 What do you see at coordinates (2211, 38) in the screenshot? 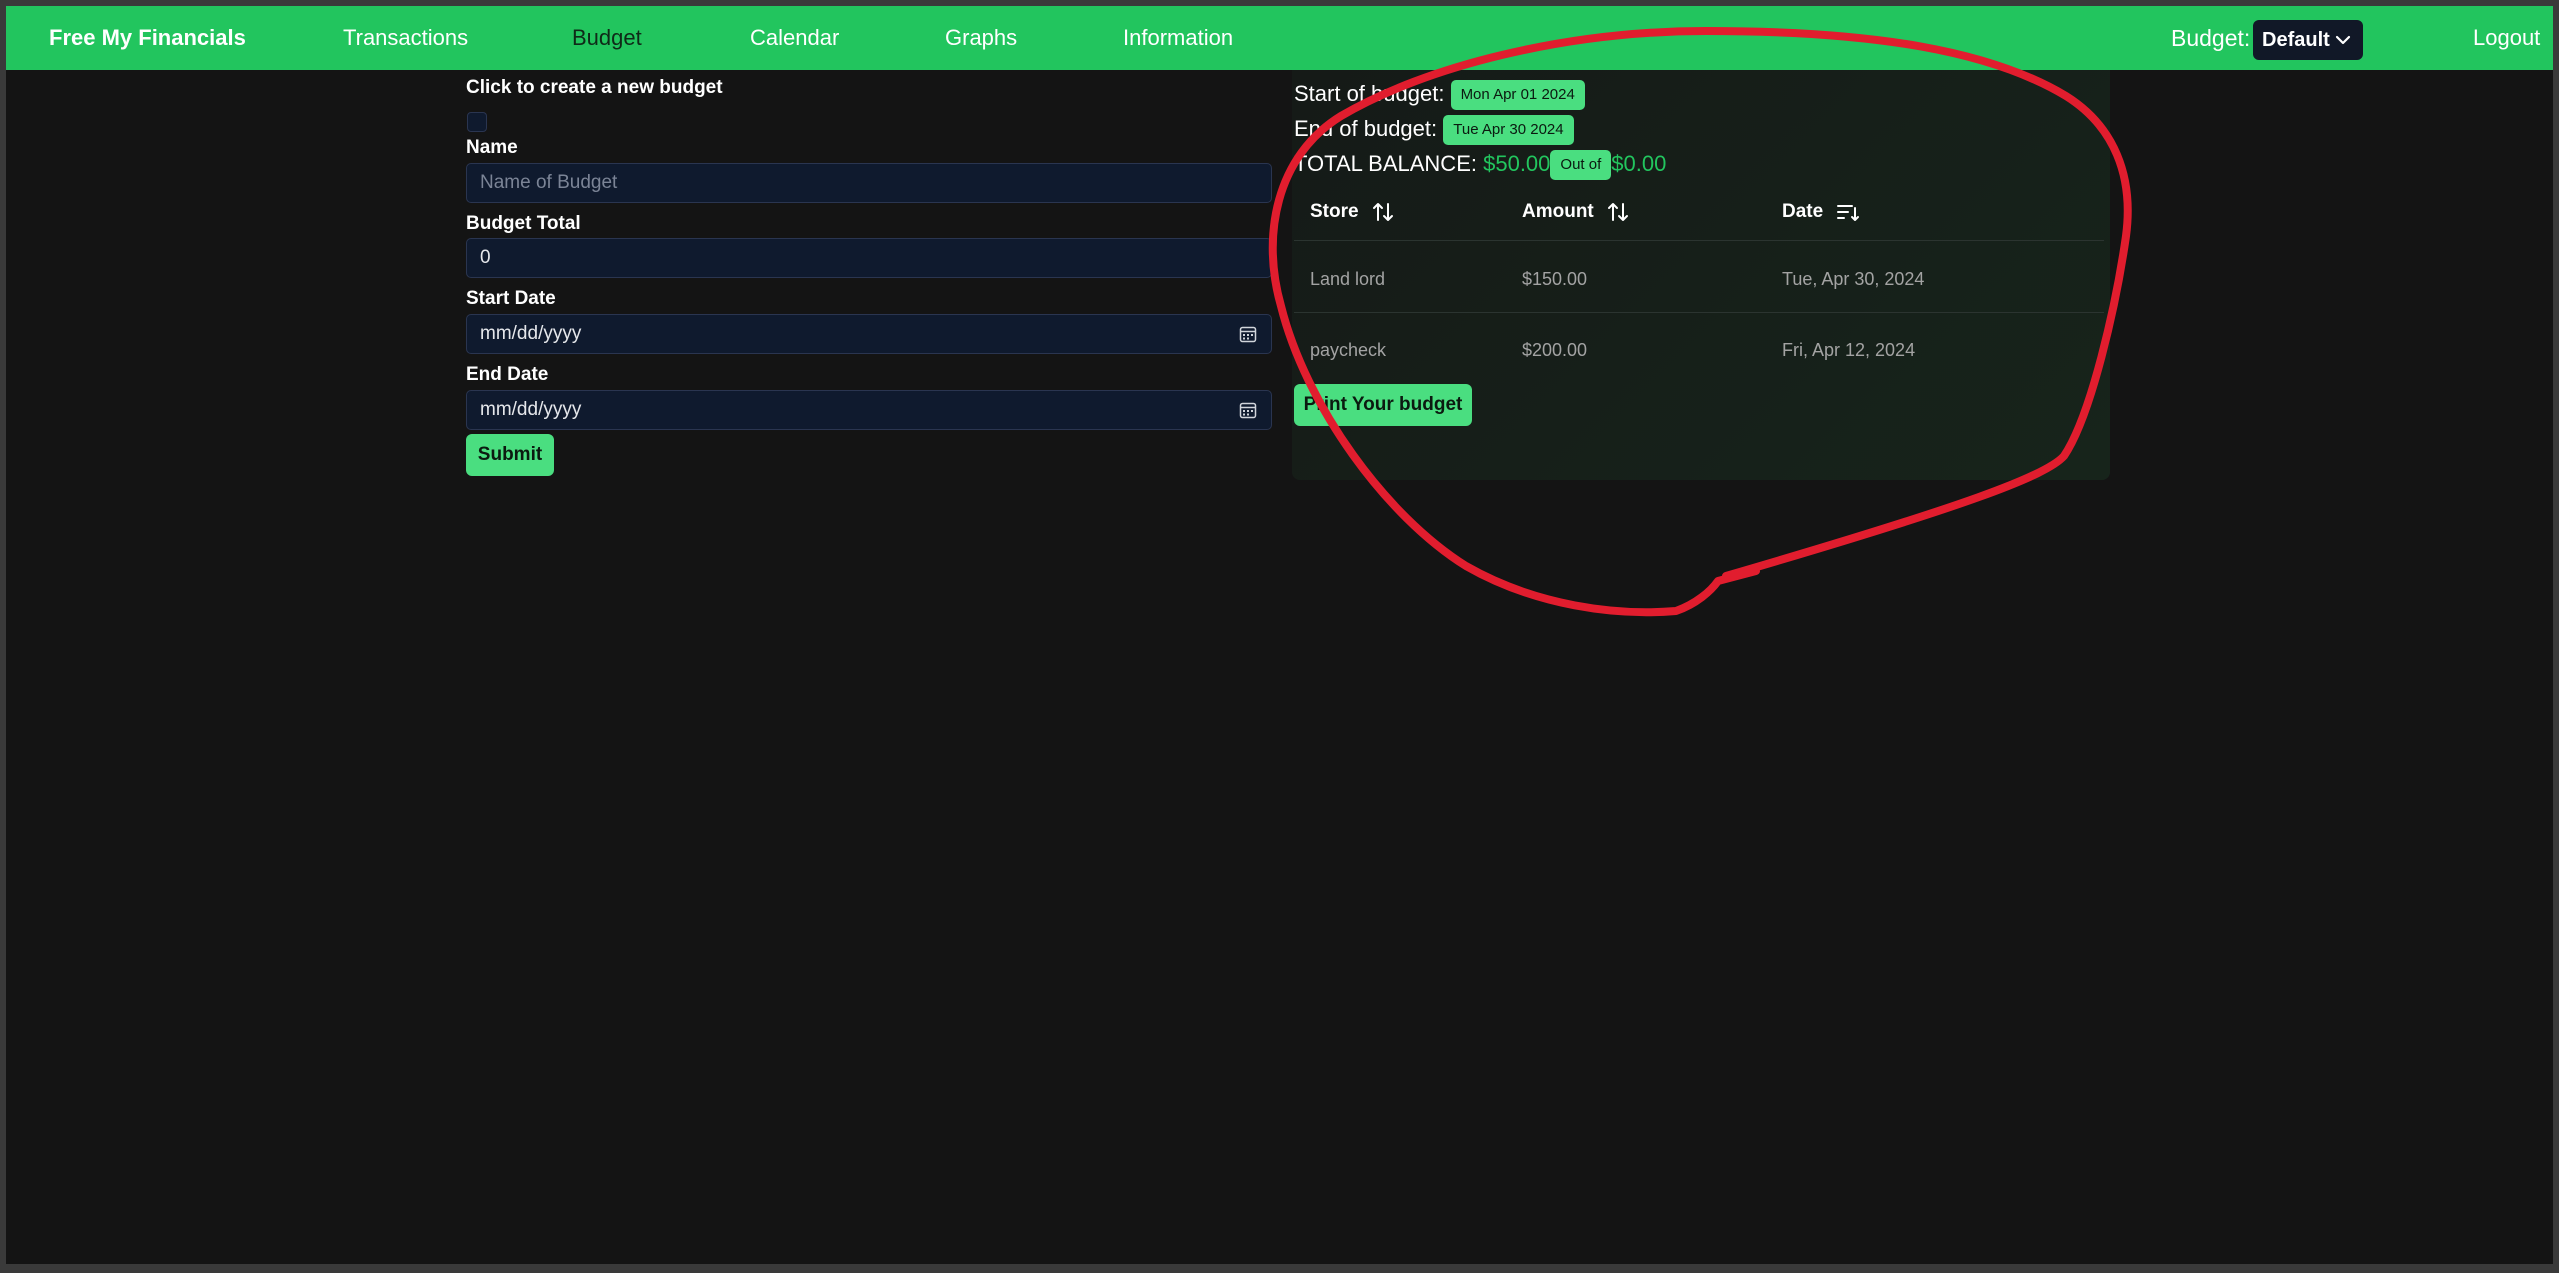
I see `budget-select-label: Budget:` at bounding box center [2211, 38].